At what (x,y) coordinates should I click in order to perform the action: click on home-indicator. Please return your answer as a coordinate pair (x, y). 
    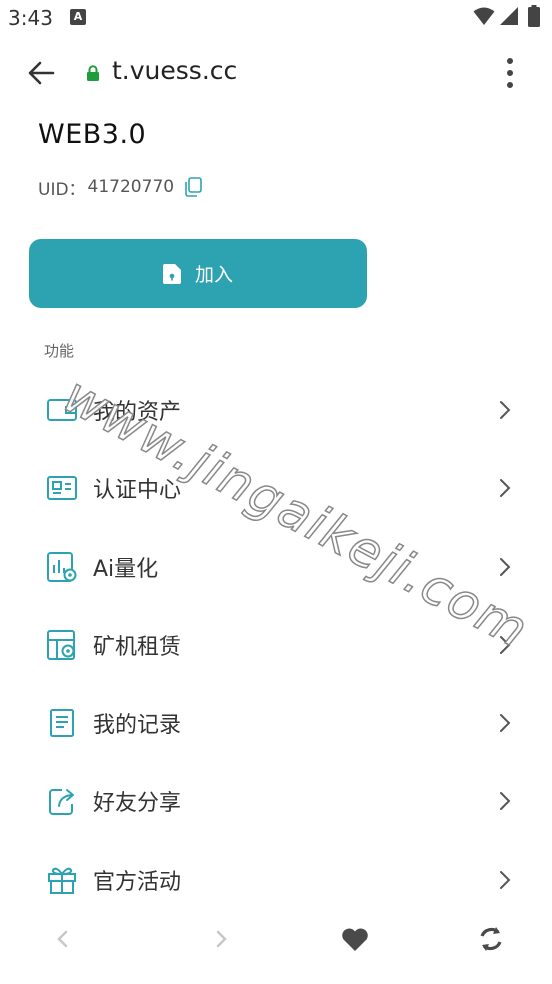
    Looking at the image, I should click on (276, 979).